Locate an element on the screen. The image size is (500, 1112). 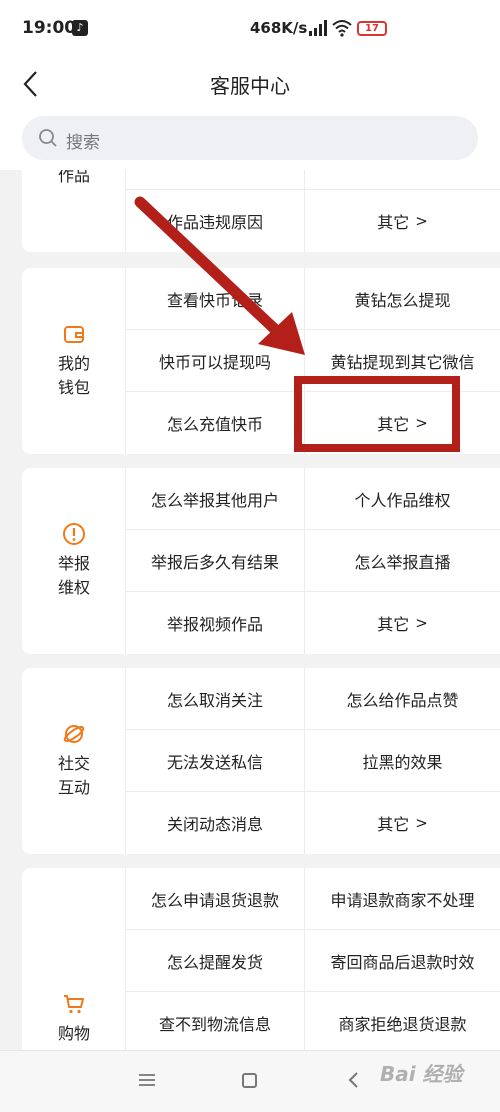
question-cell: 快币可以提现吗 is located at coordinates (215, 361).